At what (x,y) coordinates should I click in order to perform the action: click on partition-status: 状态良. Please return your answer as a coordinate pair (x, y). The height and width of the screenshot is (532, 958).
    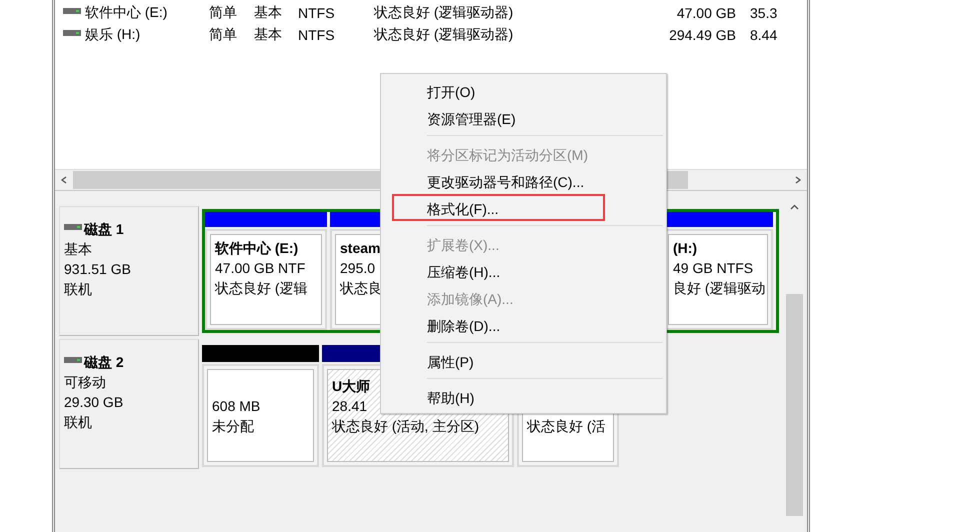
    Looking at the image, I should click on (361, 288).